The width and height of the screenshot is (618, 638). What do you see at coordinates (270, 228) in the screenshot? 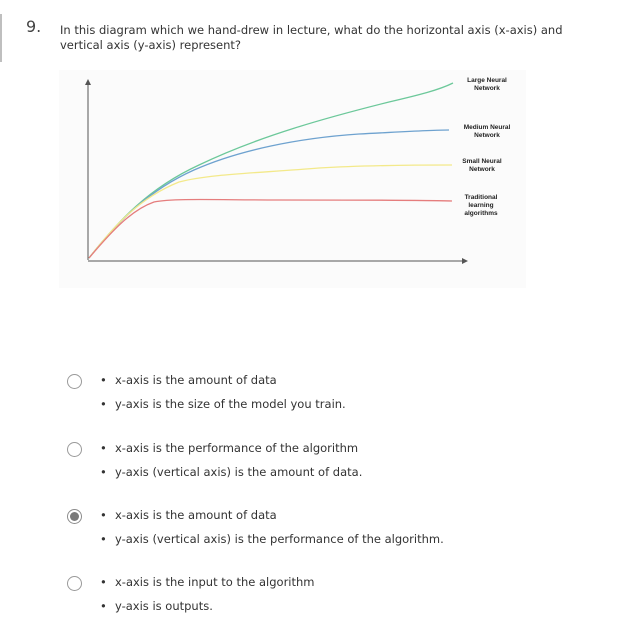
I see `traditional-algorithms-curve` at bounding box center [270, 228].